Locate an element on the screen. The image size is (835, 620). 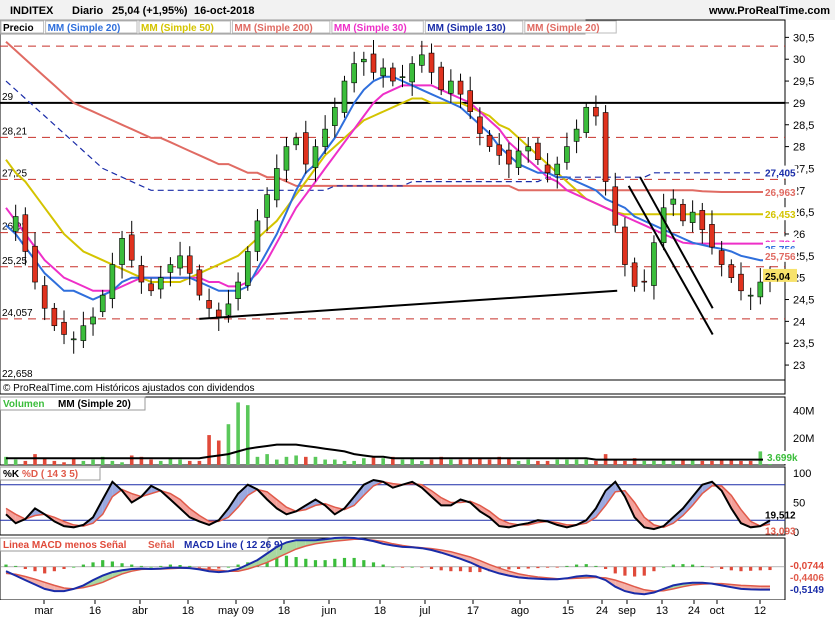
y-tick-label: 23,5 is located at coordinates (803, 344).